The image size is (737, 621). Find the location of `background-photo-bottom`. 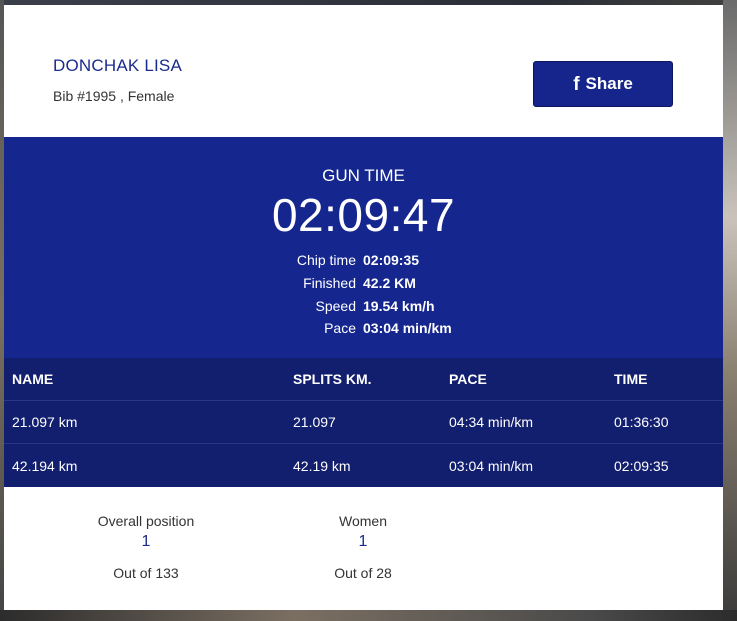

background-photo-bottom is located at coordinates (368, 615).